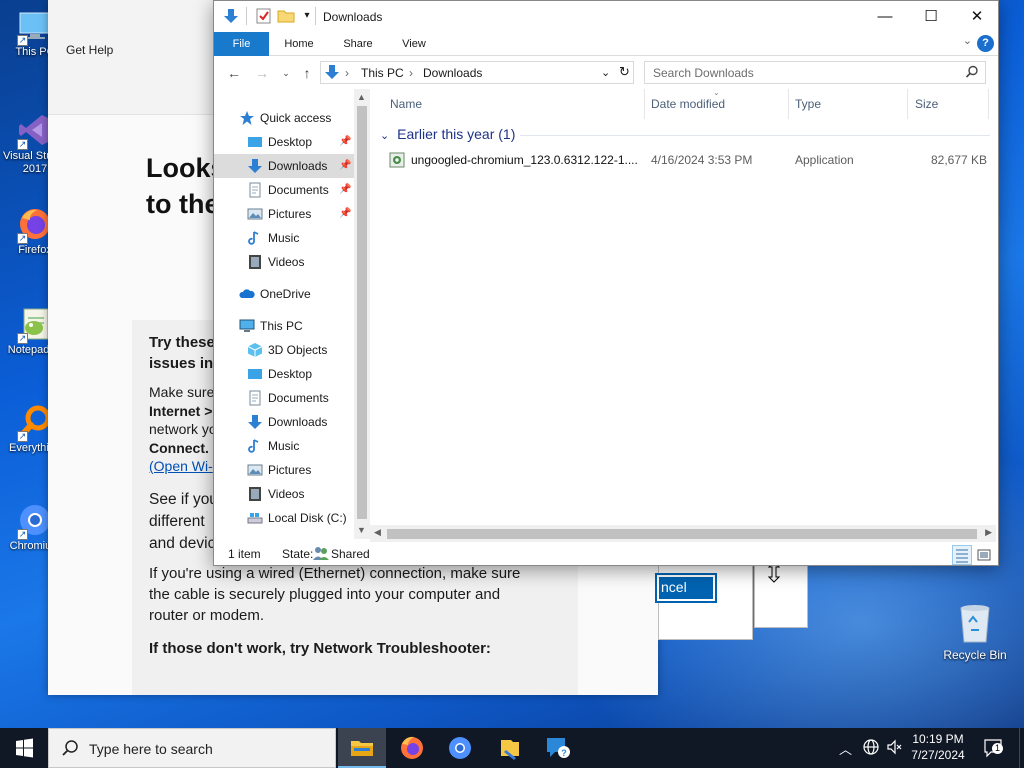 The width and height of the screenshot is (1024, 768). Describe the element at coordinates (984, 555) in the screenshot. I see `large-icons-view-icon` at that location.